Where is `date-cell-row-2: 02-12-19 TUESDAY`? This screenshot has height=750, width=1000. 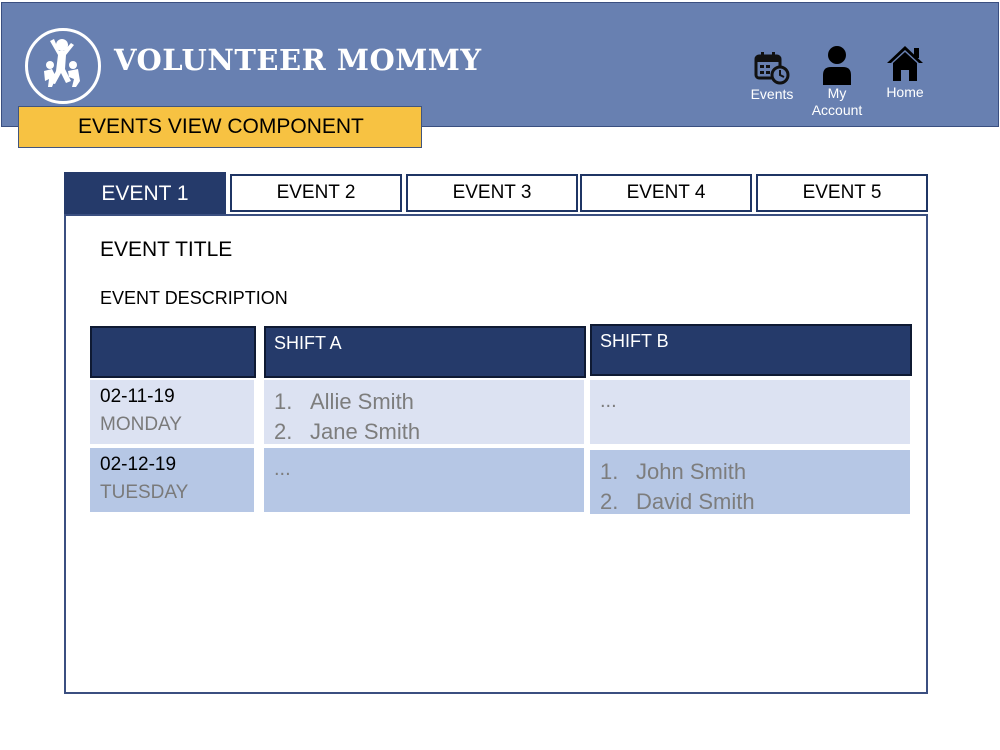
date-cell-row-2: 02-12-19 TUESDAY is located at coordinates (172, 480).